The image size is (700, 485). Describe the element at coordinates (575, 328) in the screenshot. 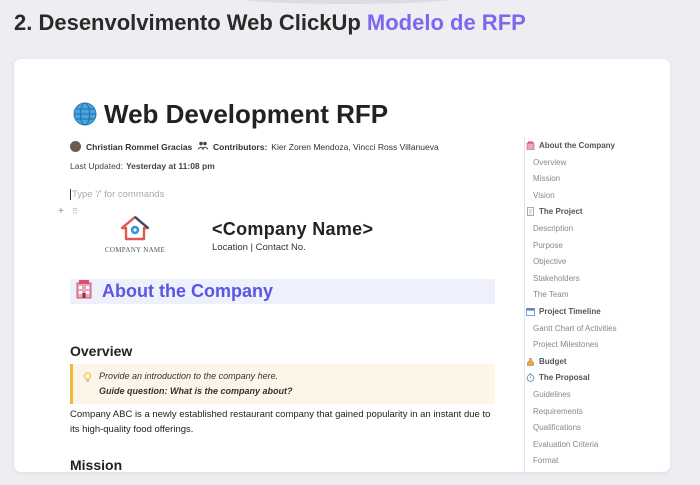

I see `toc-item: Gantt Chart of Activities` at that location.